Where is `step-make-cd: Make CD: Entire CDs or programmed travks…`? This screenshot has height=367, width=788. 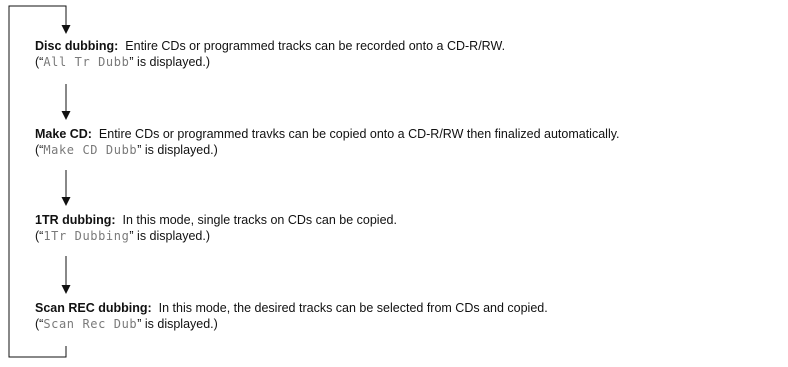 step-make-cd: Make CD: Entire CDs or programmed travks… is located at coordinates (410, 142).